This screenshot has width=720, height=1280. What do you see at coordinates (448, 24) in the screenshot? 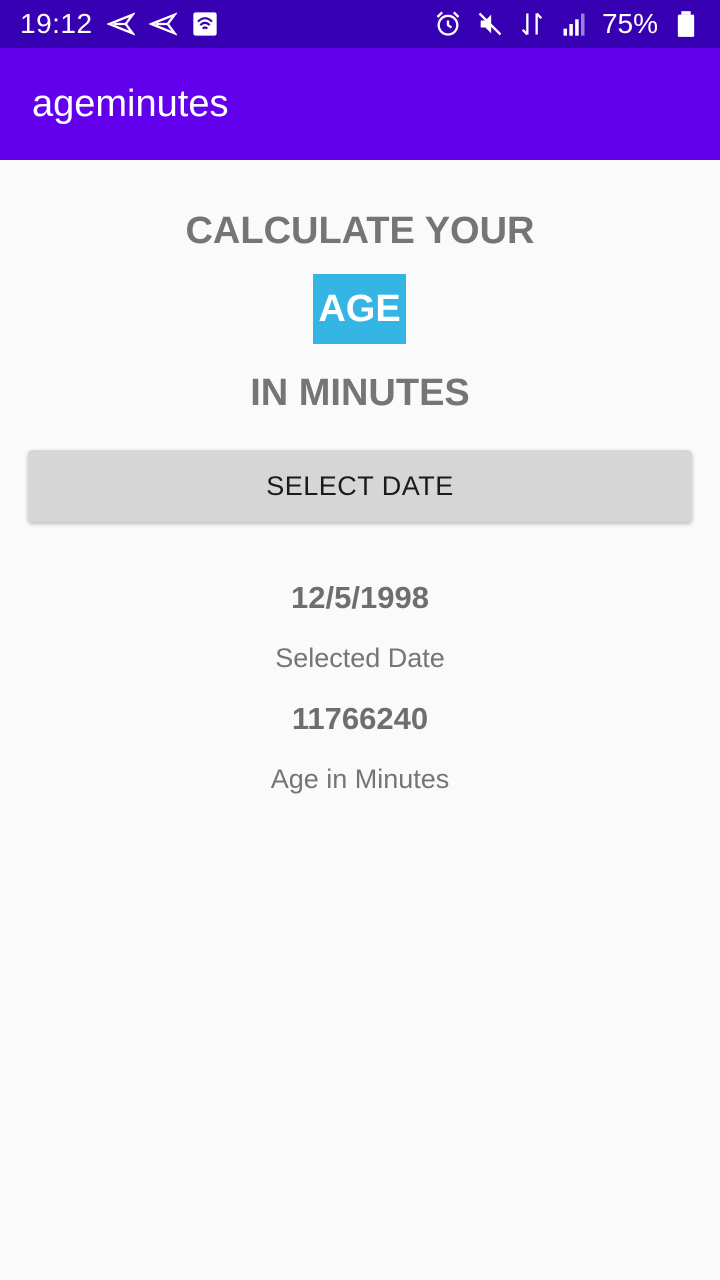
I see `alarm-icon` at bounding box center [448, 24].